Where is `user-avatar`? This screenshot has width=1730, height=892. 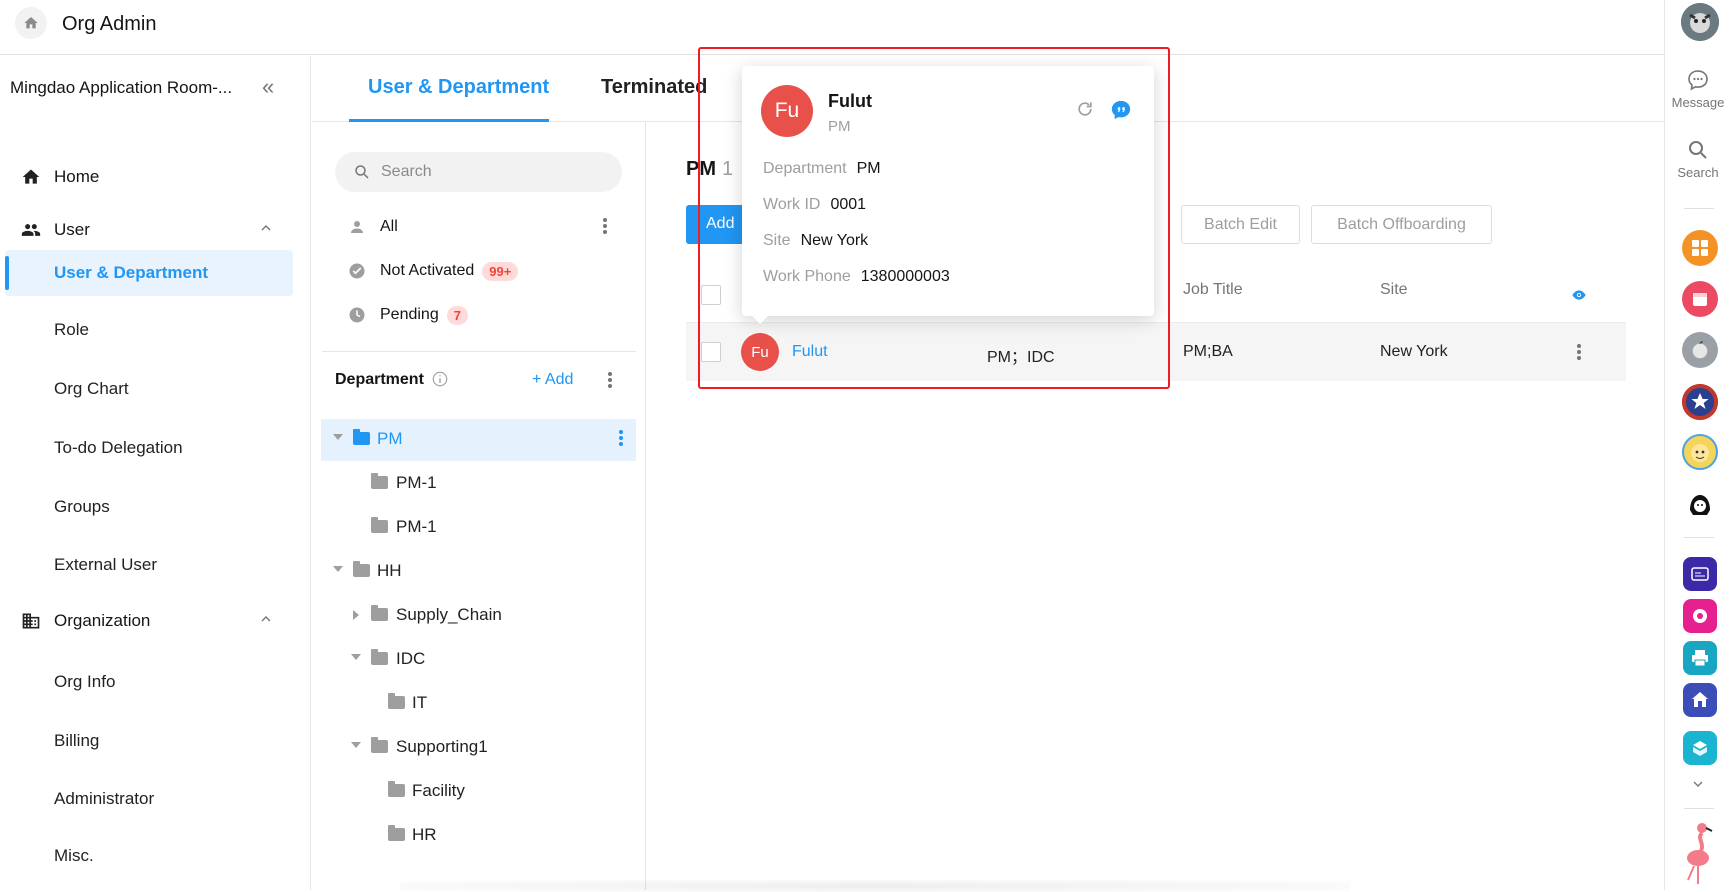 user-avatar is located at coordinates (1700, 22).